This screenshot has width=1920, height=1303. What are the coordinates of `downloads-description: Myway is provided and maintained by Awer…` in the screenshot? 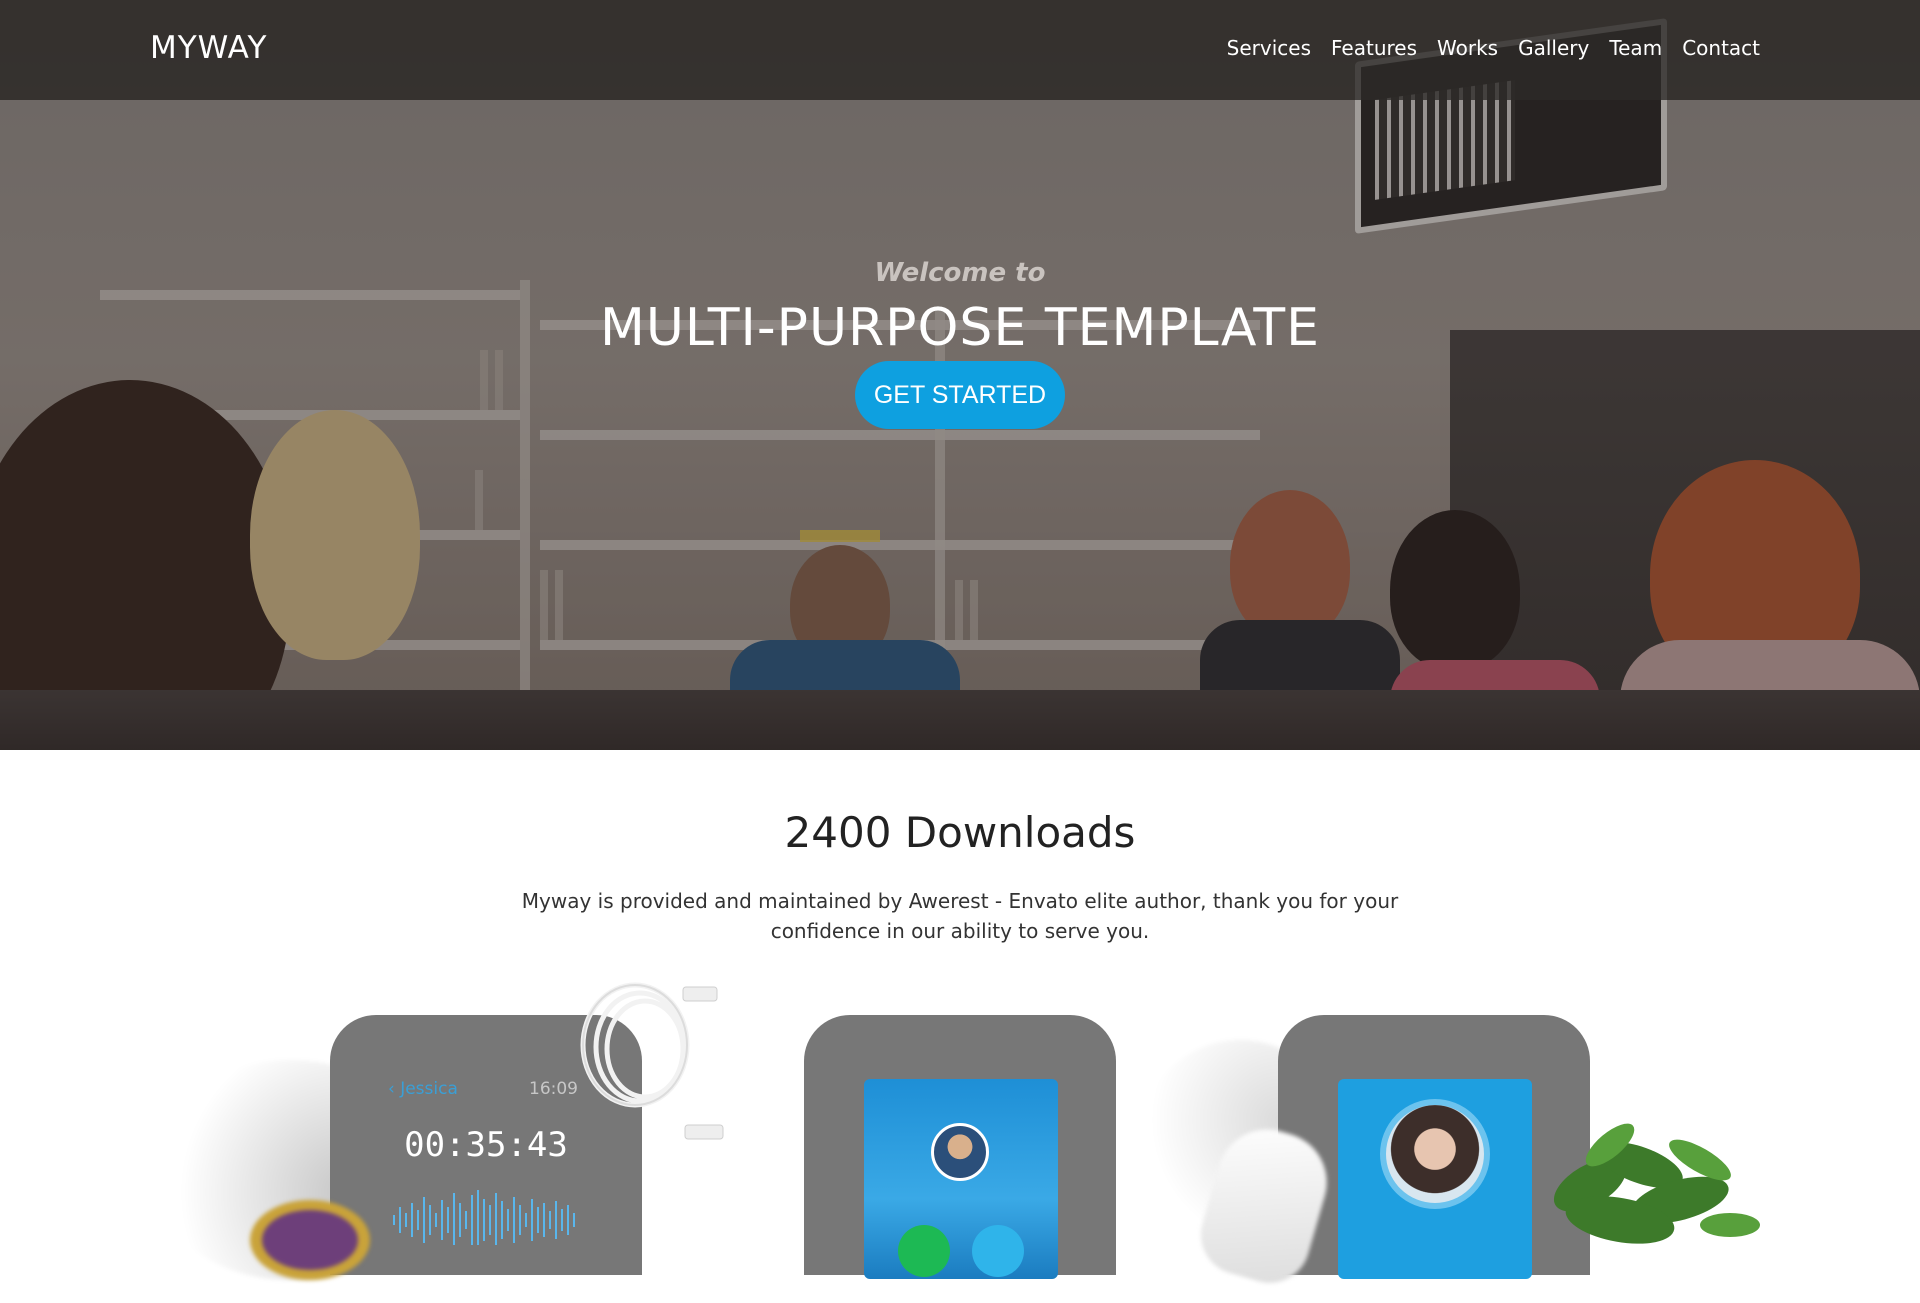 It's located at (960, 916).